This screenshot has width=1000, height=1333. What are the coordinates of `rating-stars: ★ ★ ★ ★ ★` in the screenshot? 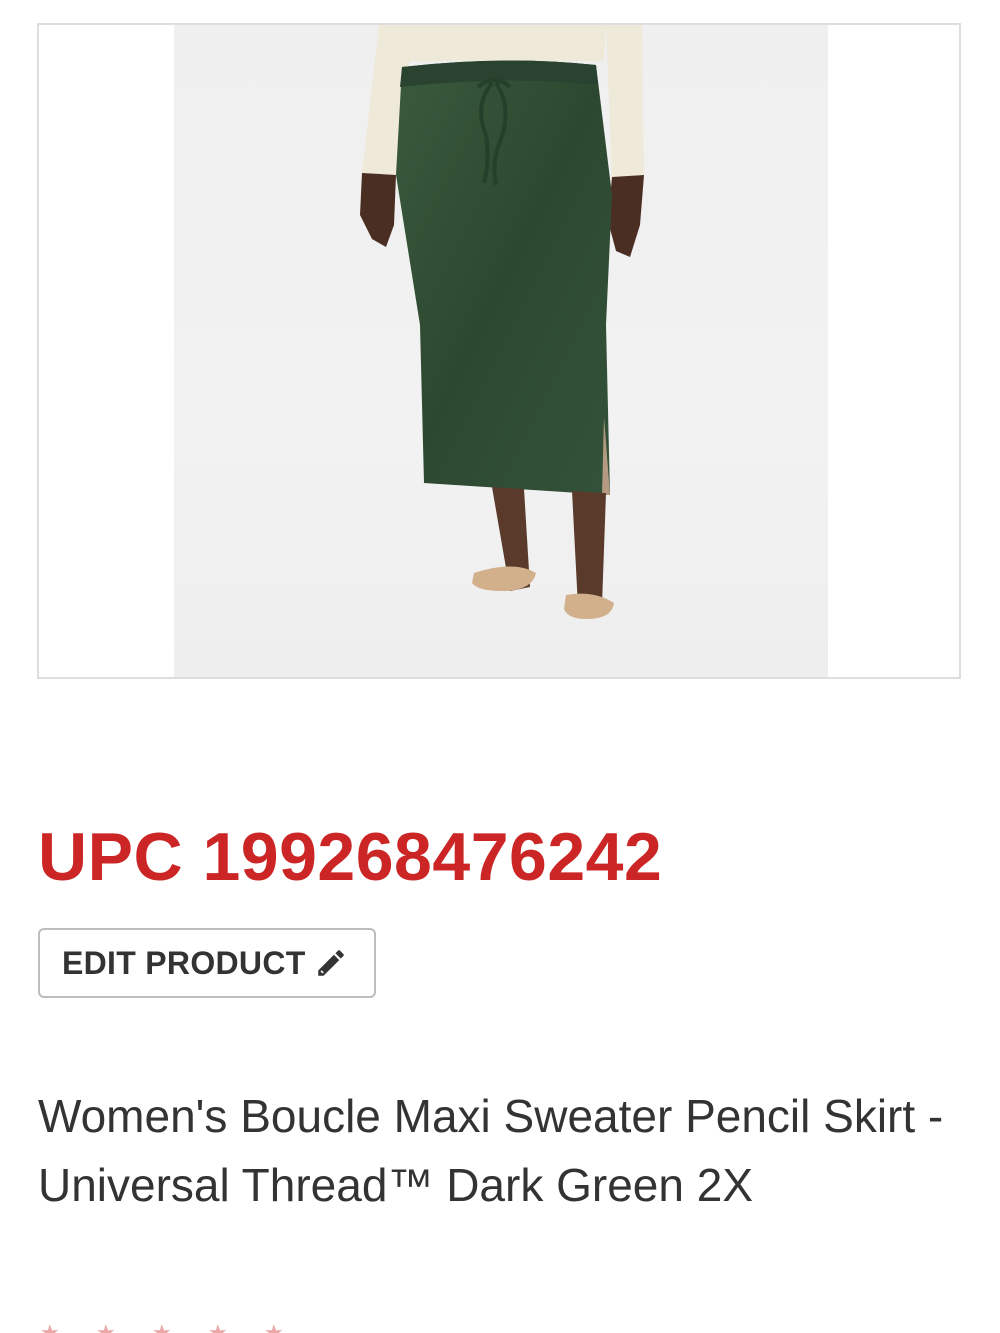 It's located at (163, 1327).